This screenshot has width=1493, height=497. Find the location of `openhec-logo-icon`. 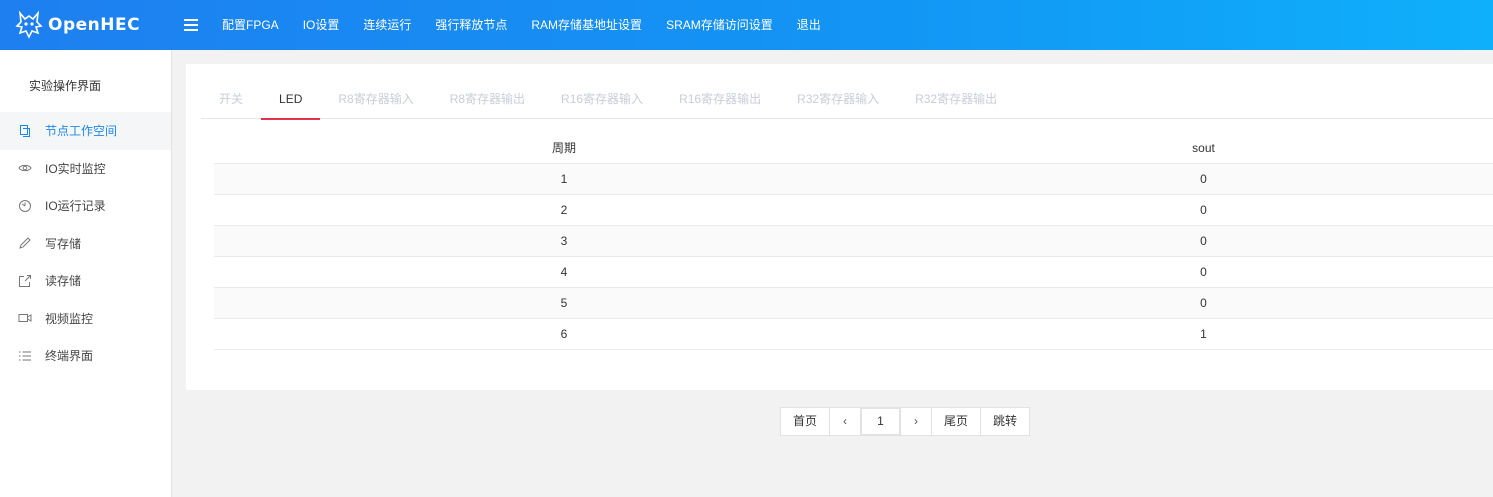

openhec-logo-icon is located at coordinates (29, 24).